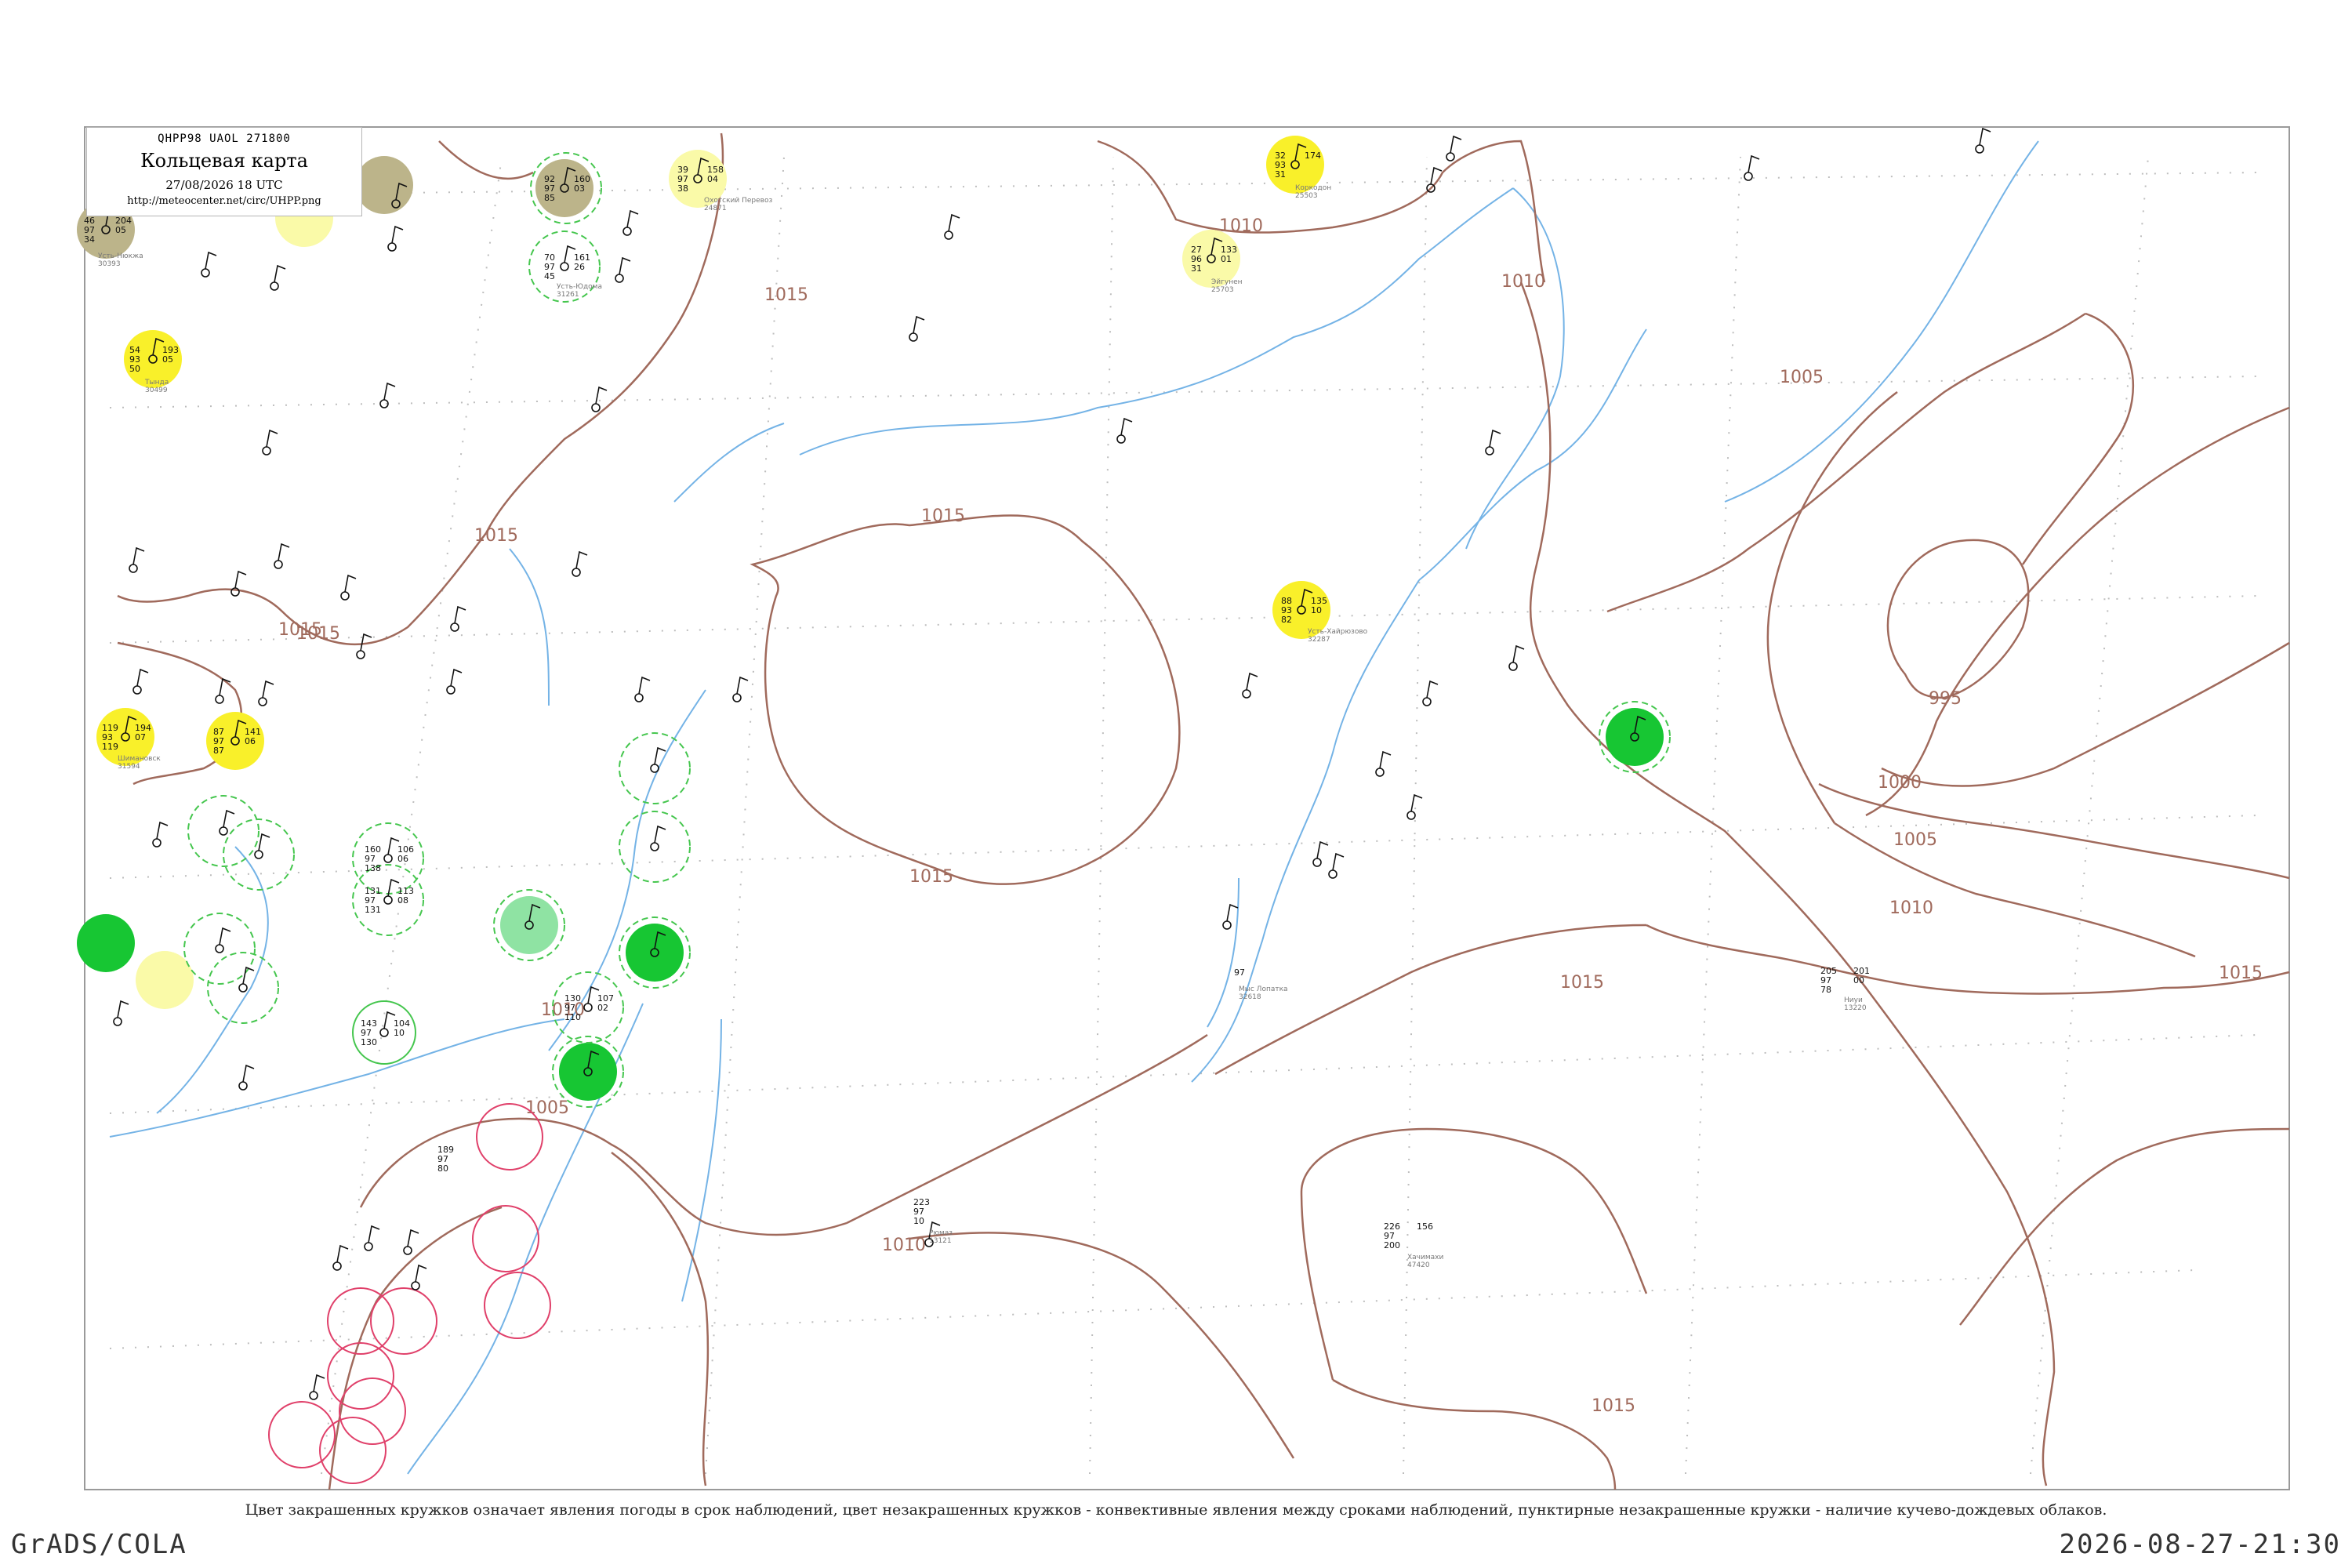 Image resolution: width=2352 pixels, height=1568 pixels. What do you see at coordinates (445, 1159) in the screenshot?
I see `station-plot: 189 97 80` at bounding box center [445, 1159].